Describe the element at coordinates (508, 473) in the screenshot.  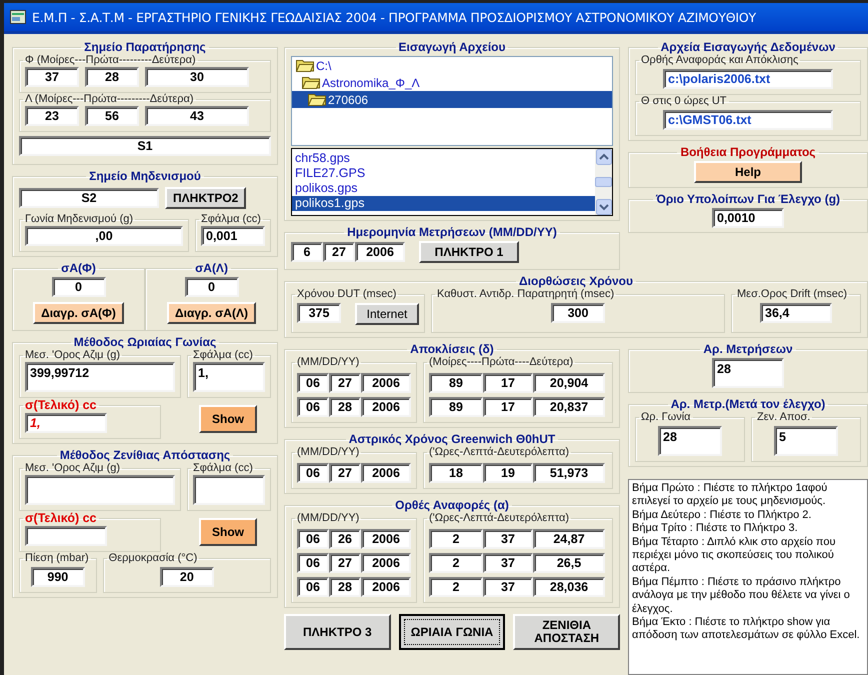
I see `text-field: 19` at that location.